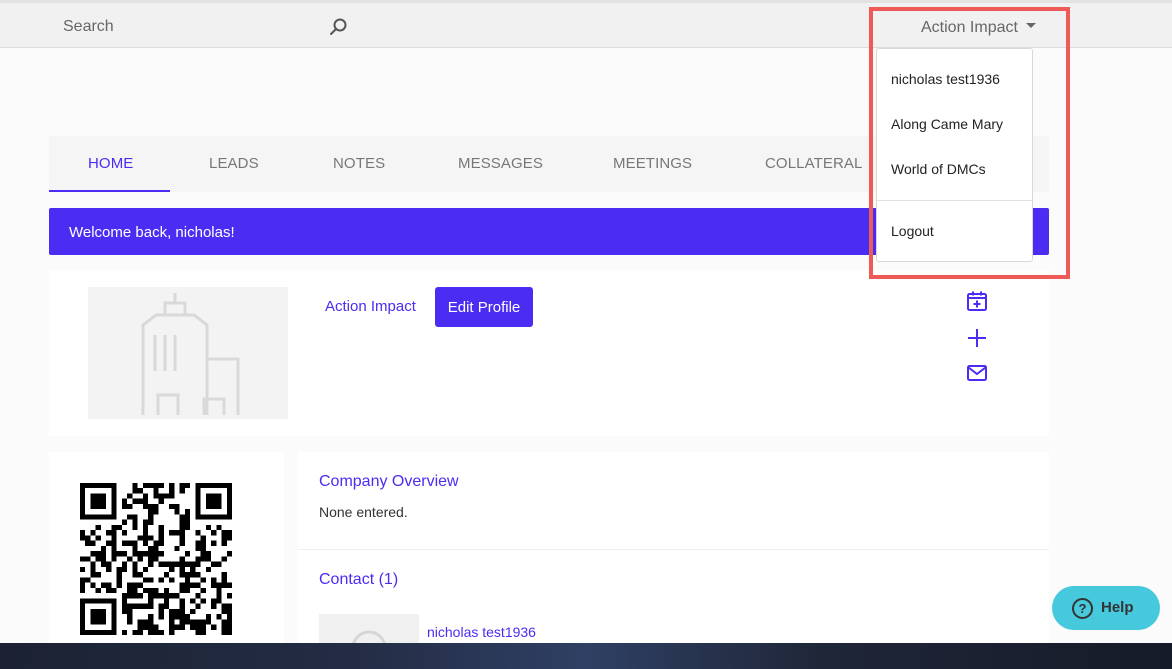 The height and width of the screenshot is (669, 1172). I want to click on company-logo-placeholder, so click(188, 353).